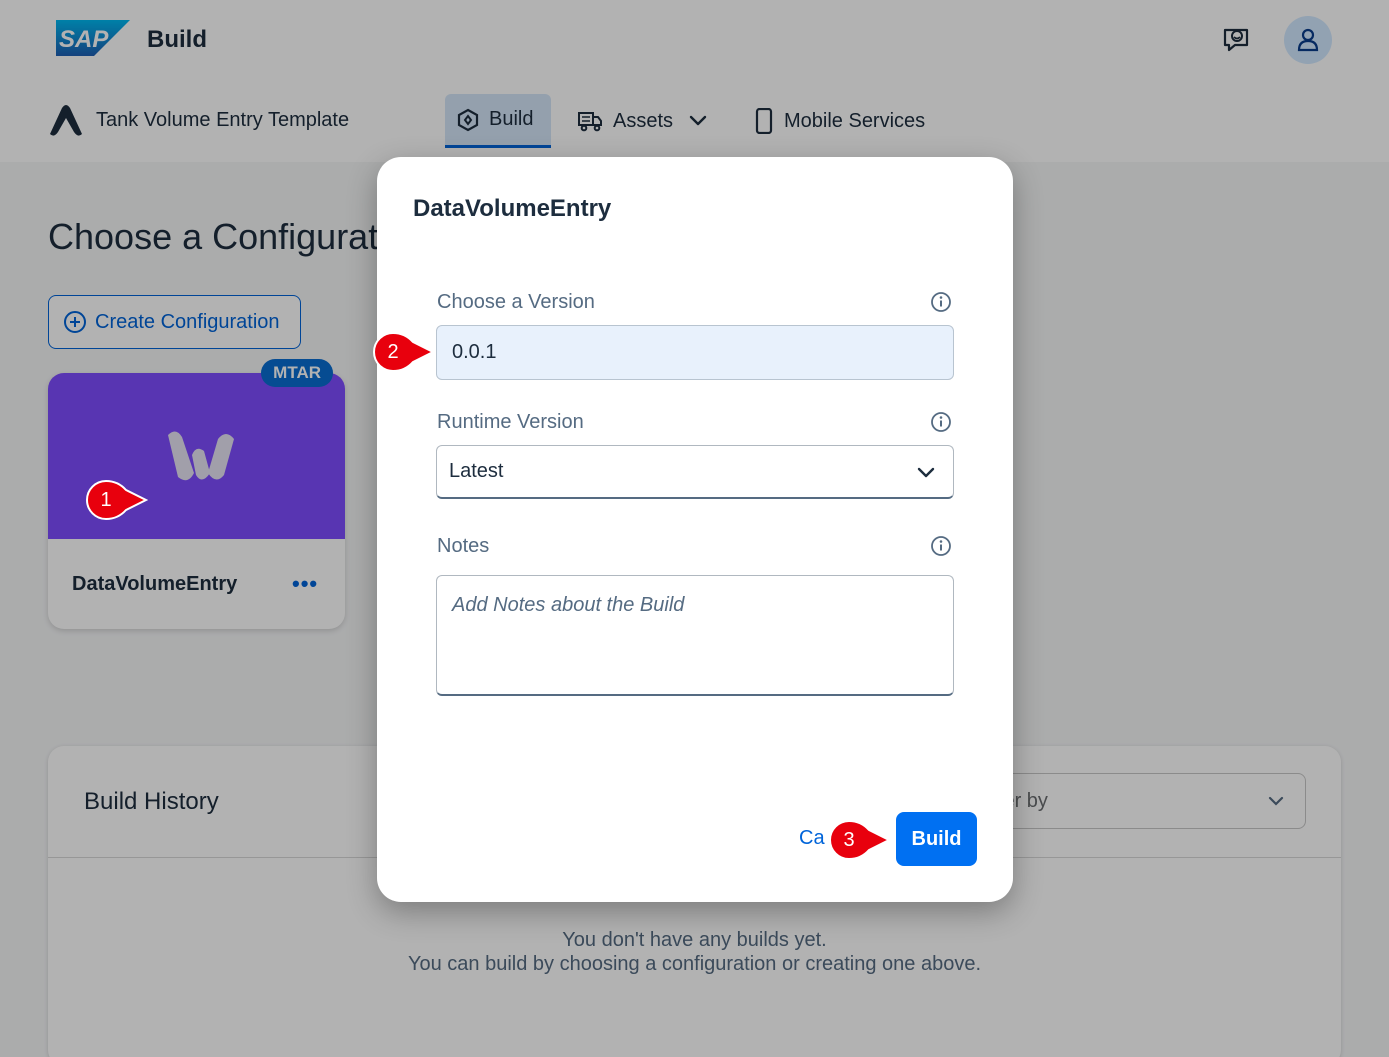 This screenshot has width=1389, height=1057. What do you see at coordinates (812, 838) in the screenshot?
I see `cancel-button: Ca` at bounding box center [812, 838].